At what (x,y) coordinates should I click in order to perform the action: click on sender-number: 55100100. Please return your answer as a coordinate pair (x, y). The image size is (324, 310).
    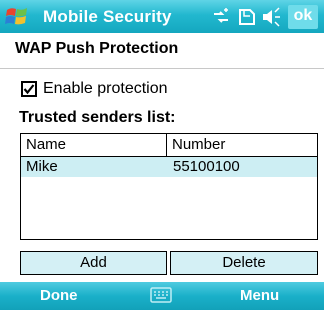
    Looking at the image, I should click on (206, 166).